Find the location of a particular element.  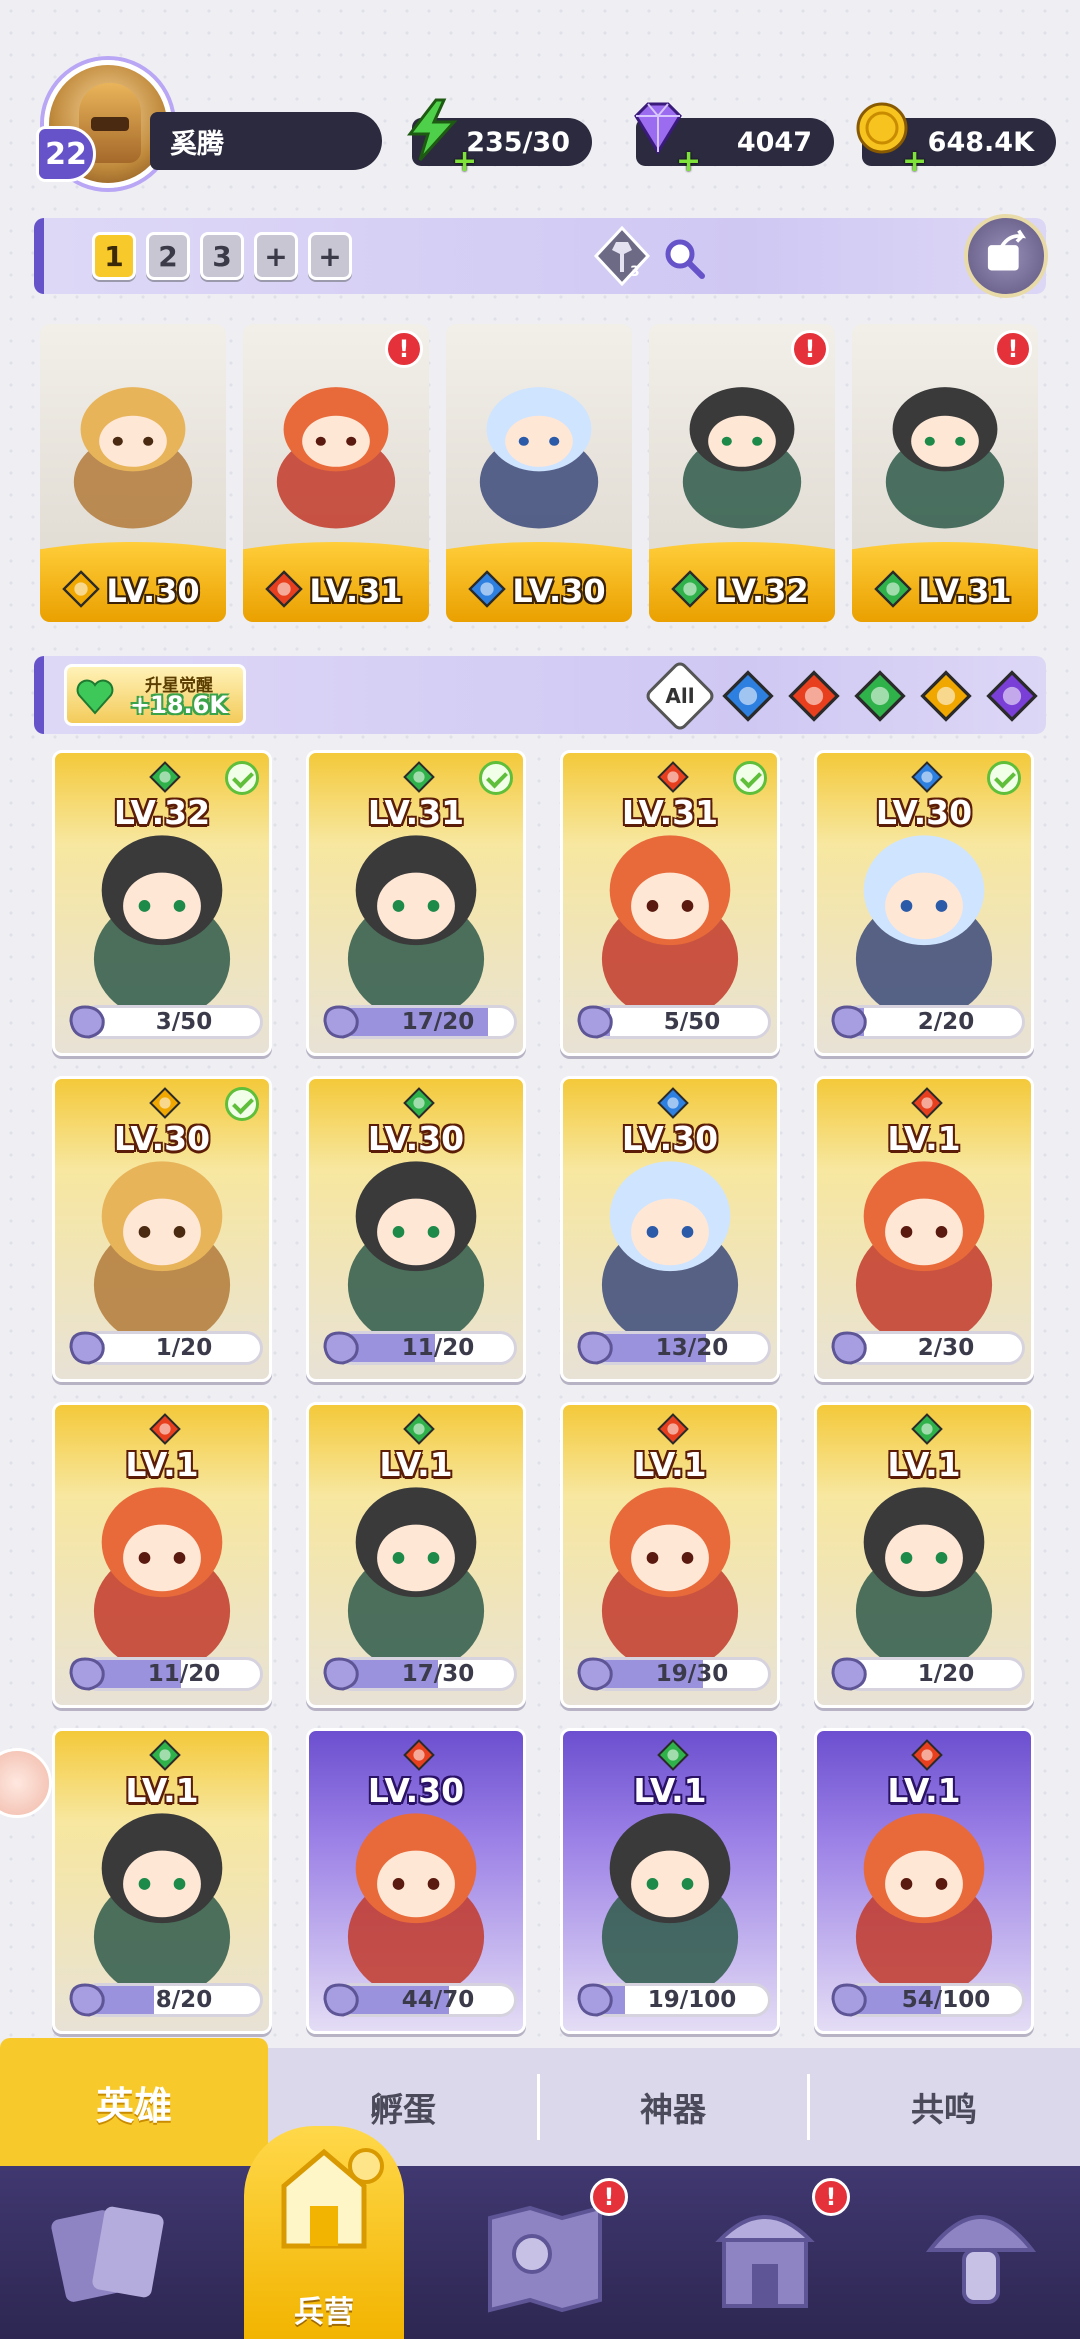

team-slot-2: 2 is located at coordinates (168, 256).